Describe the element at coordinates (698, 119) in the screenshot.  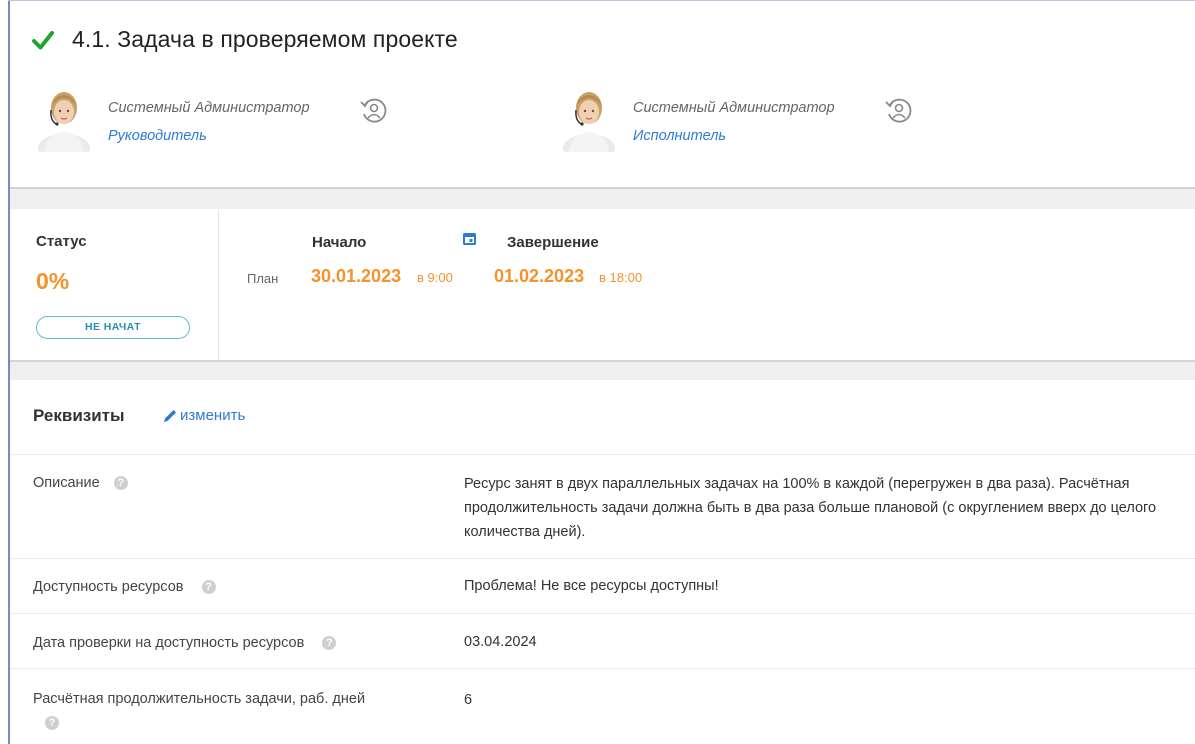
I see `executor-block: Системный Администратор Исполнитель` at that location.